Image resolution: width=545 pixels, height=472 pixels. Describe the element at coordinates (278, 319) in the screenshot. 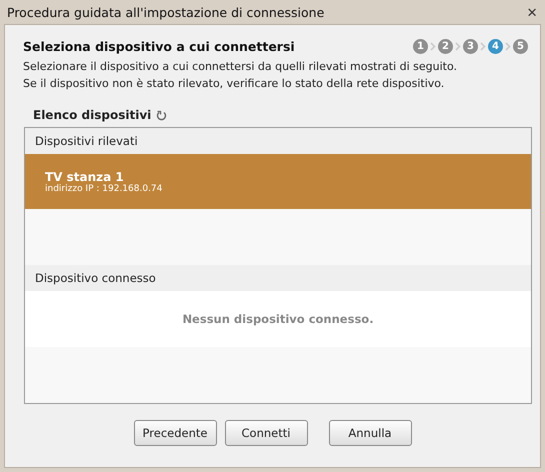

I see `empty-message: Nessun dispositivo connesso.` at that location.